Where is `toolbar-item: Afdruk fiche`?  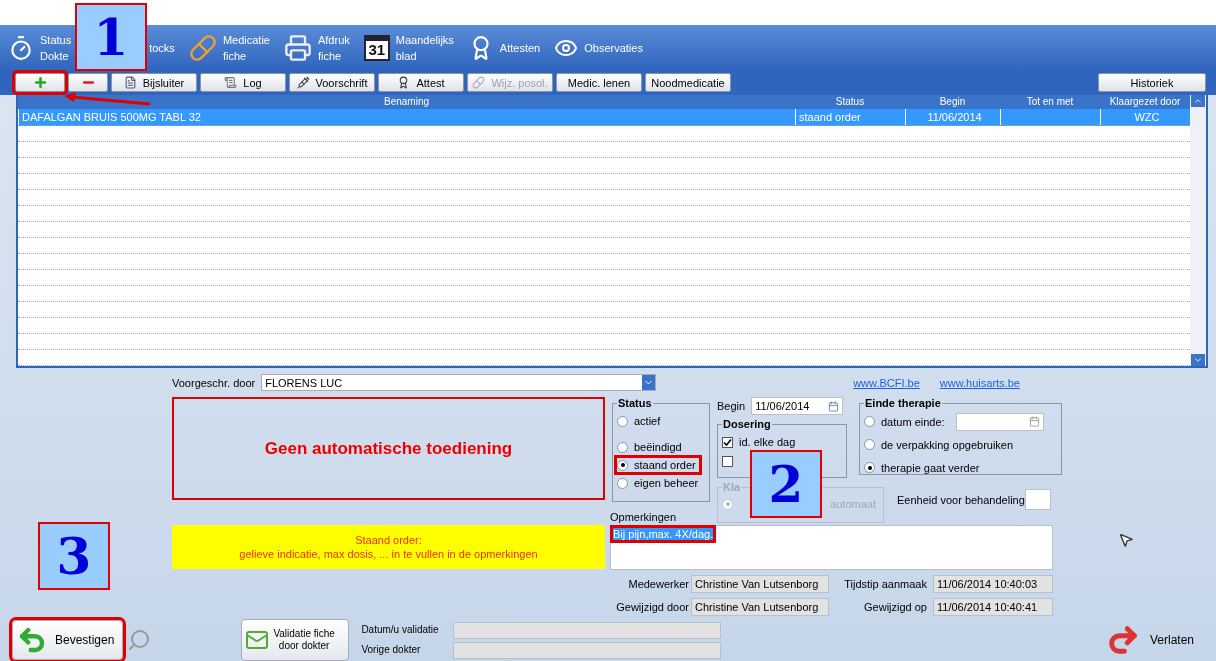
toolbar-item: Afdruk fiche is located at coordinates (316, 47).